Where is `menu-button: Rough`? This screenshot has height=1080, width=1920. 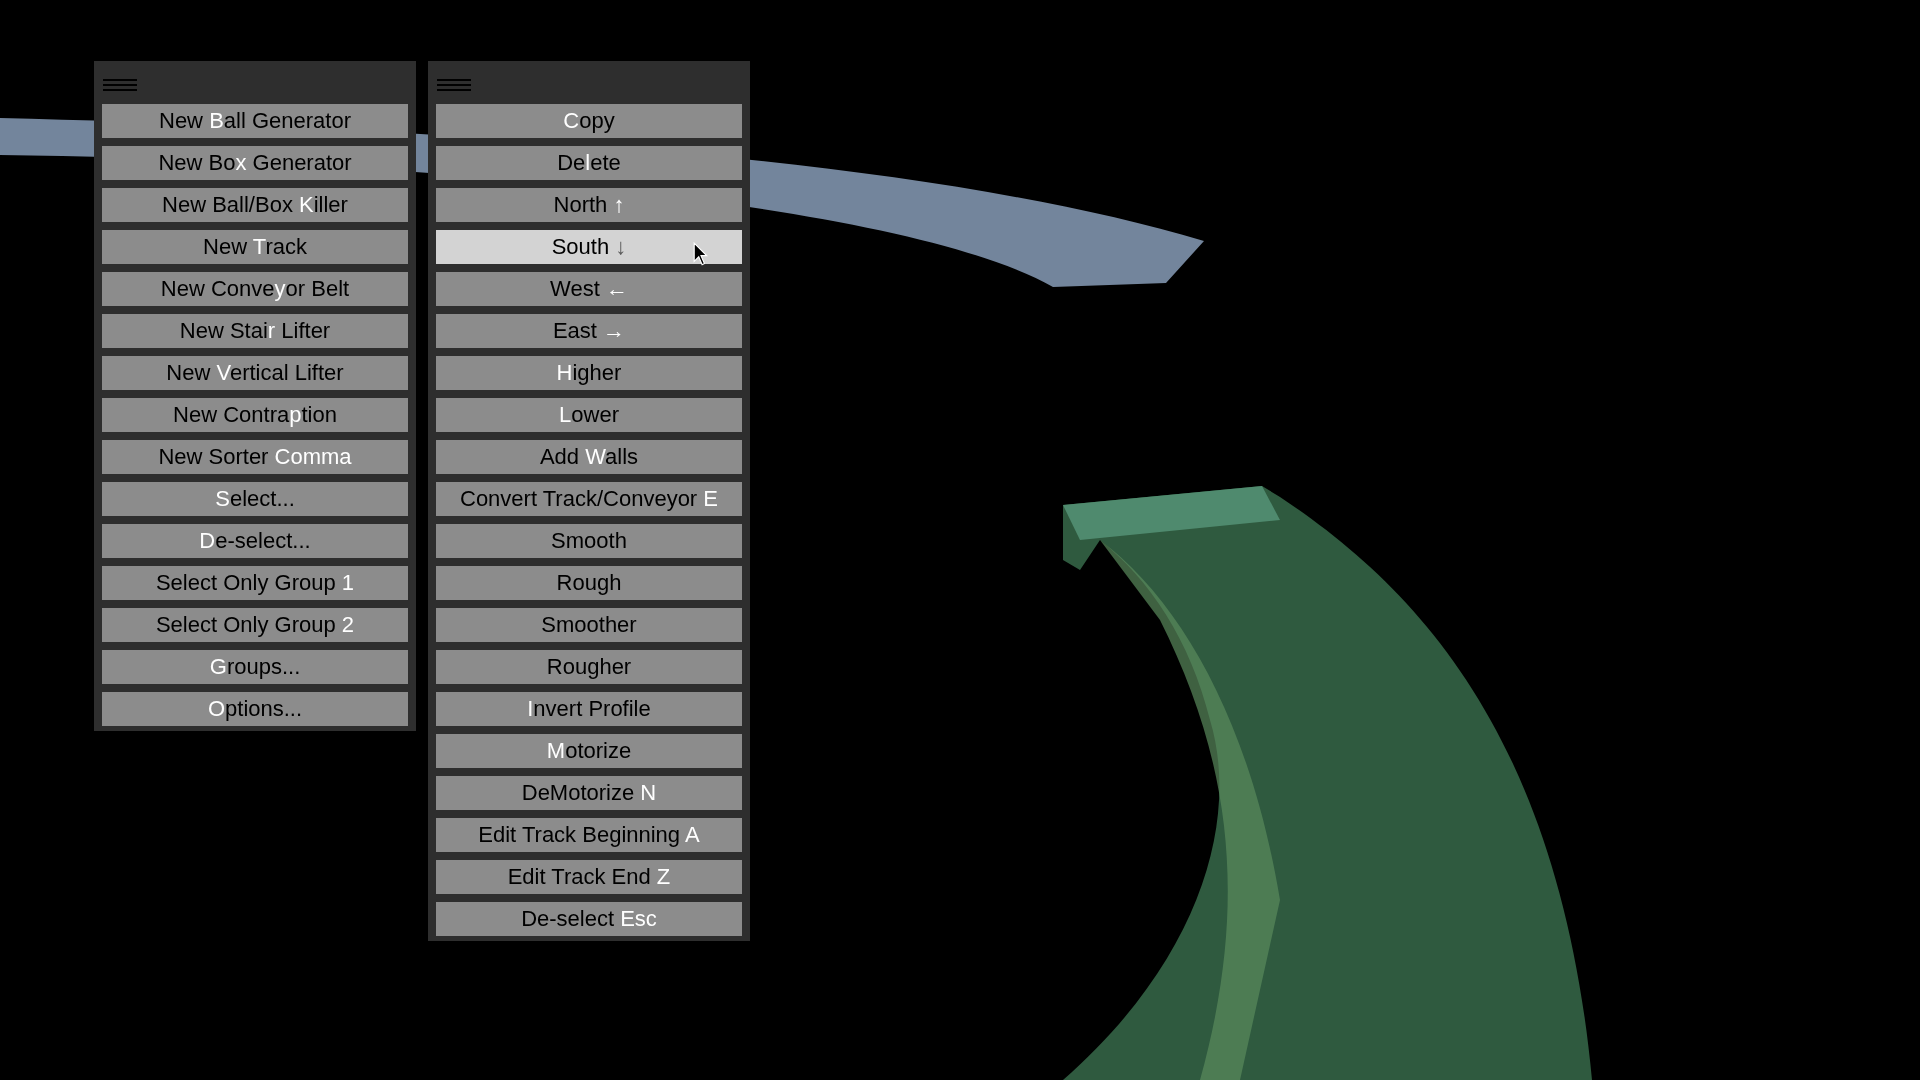 menu-button: Rough is located at coordinates (589, 583).